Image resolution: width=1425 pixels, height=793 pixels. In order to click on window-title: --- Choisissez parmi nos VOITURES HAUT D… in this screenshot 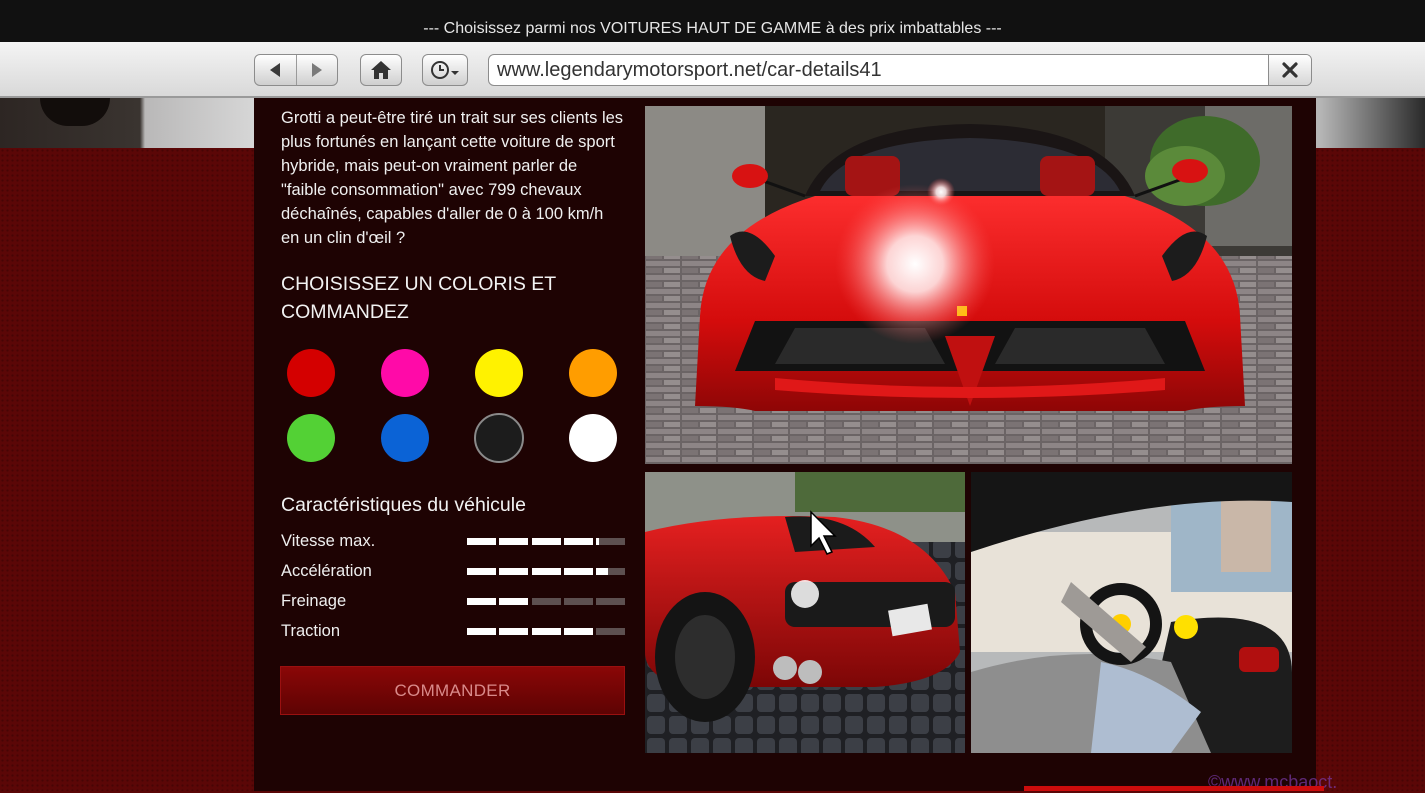, I will do `click(712, 28)`.